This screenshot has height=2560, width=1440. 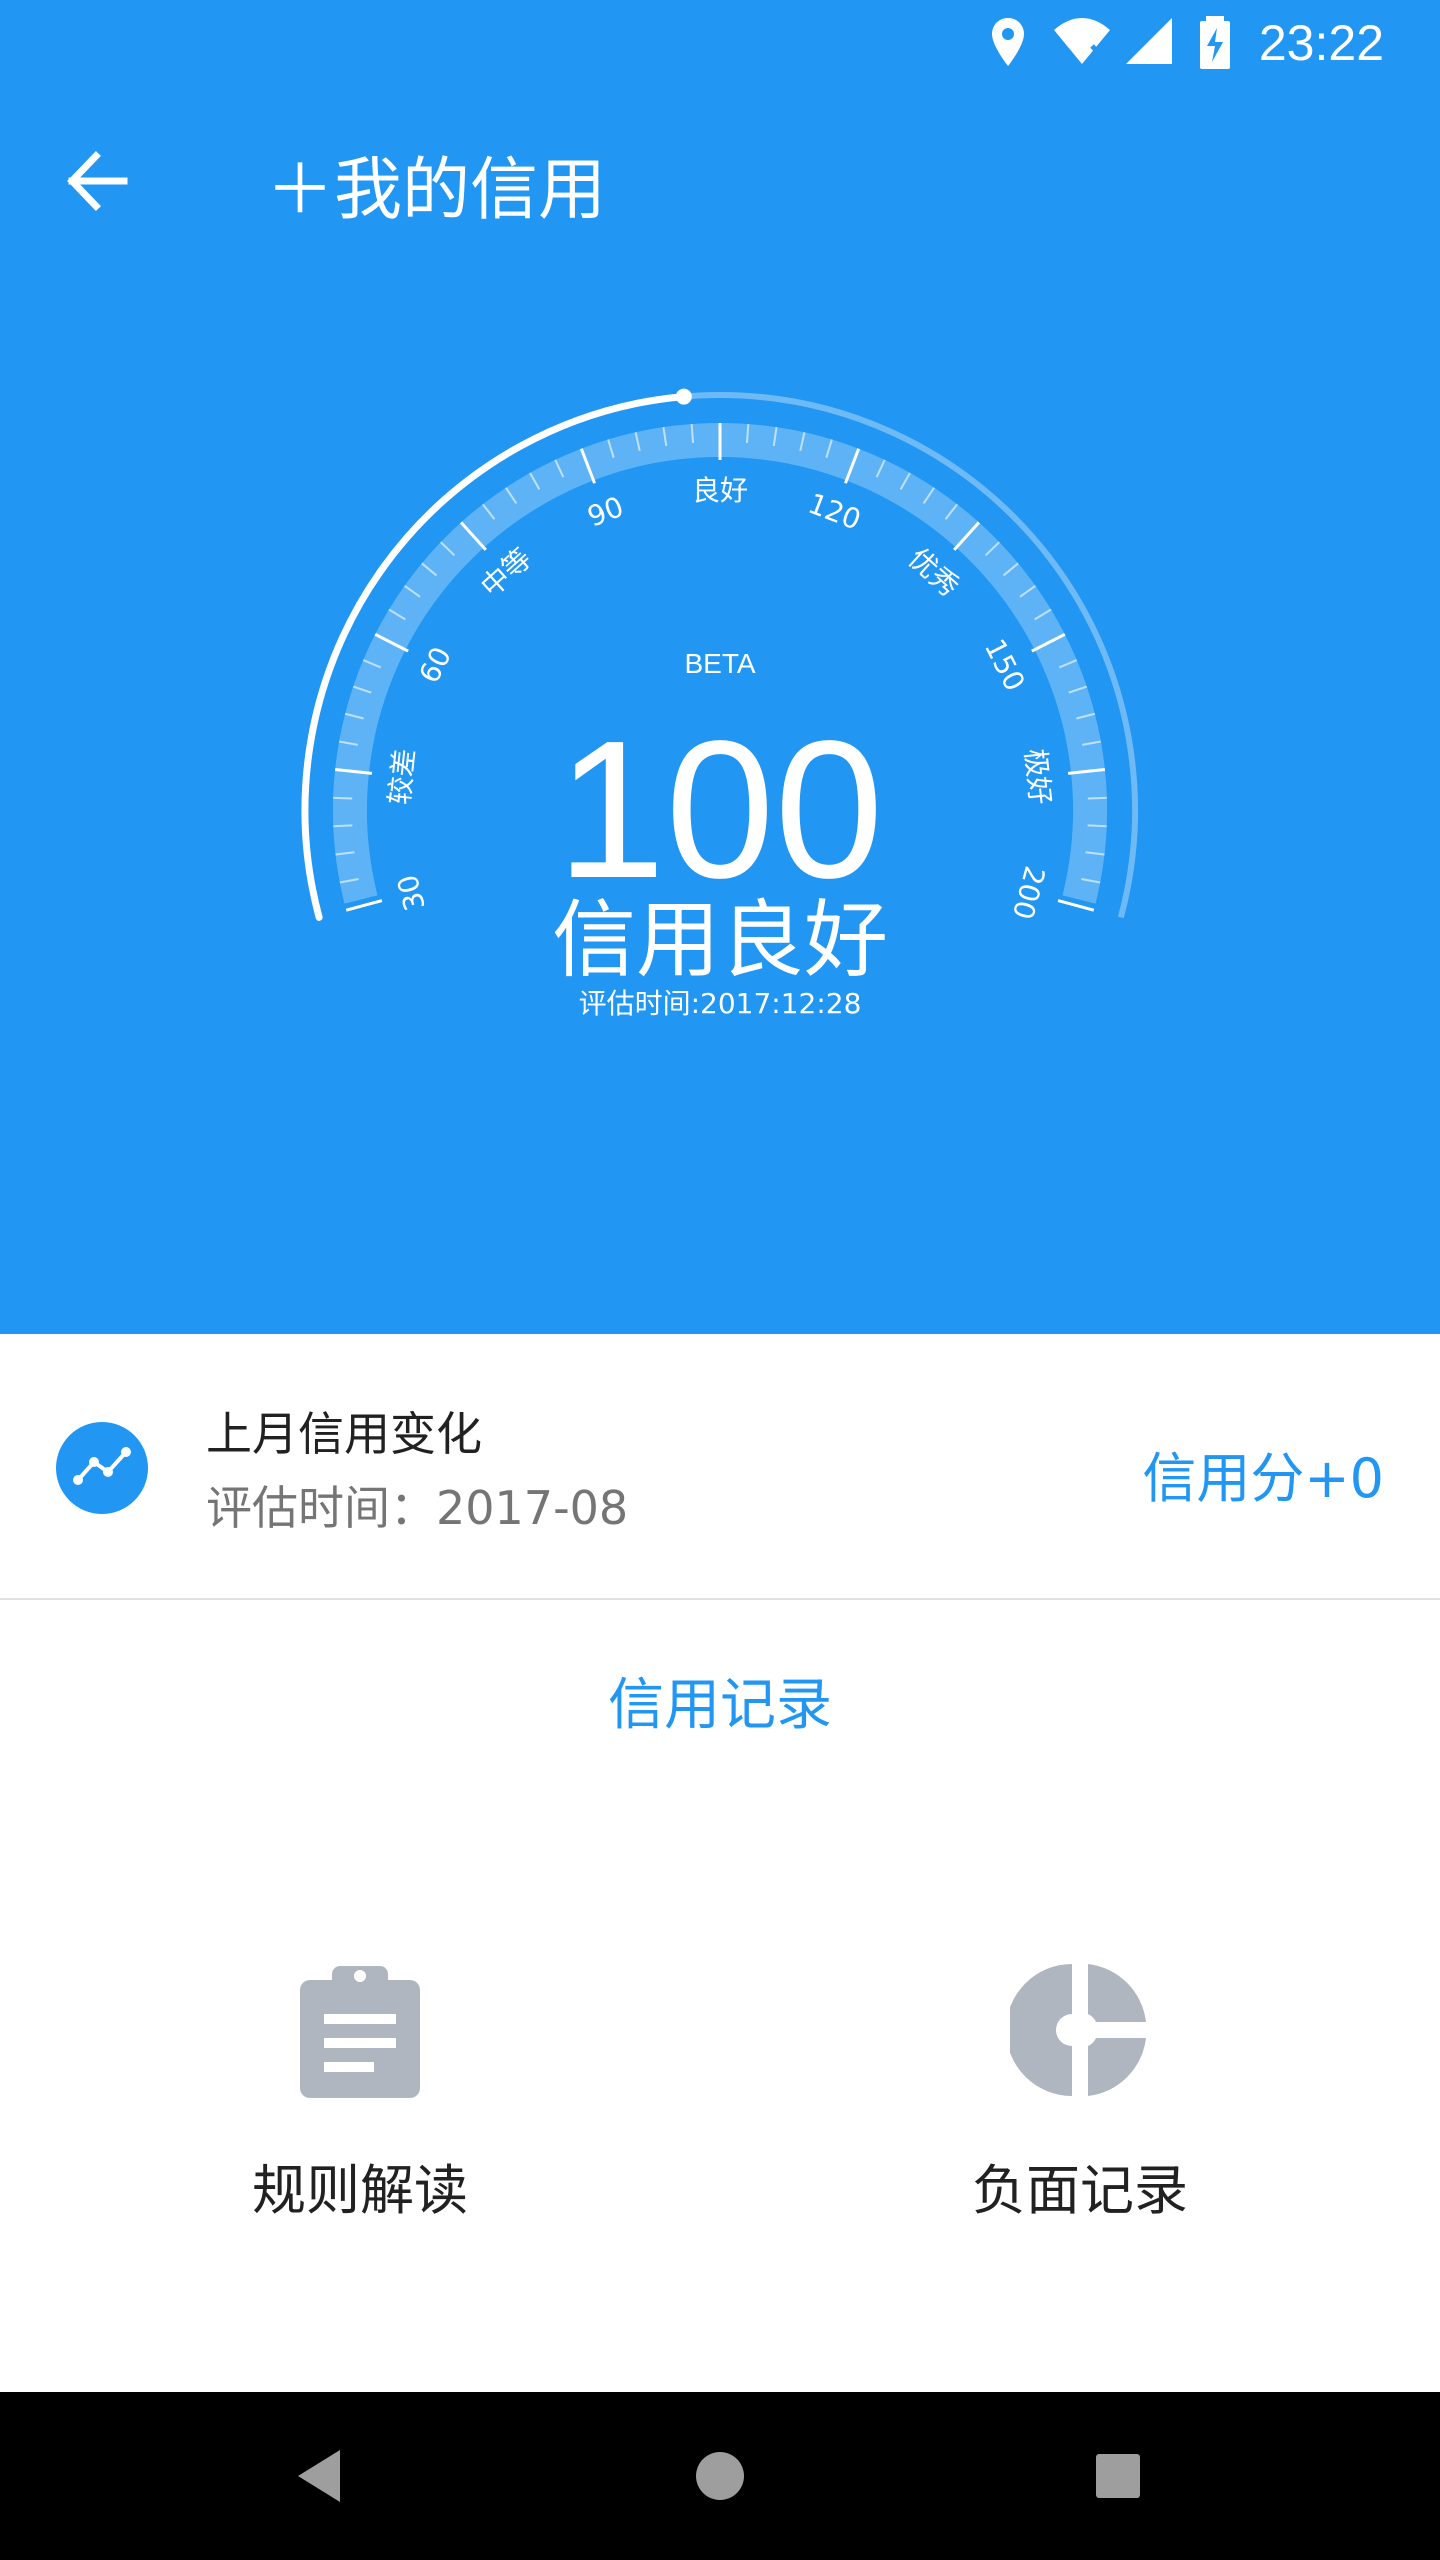 I want to click on credit-change-row: 上月信用变化 评估时间：2017-08 信用分+0, so click(x=720, y=1468).